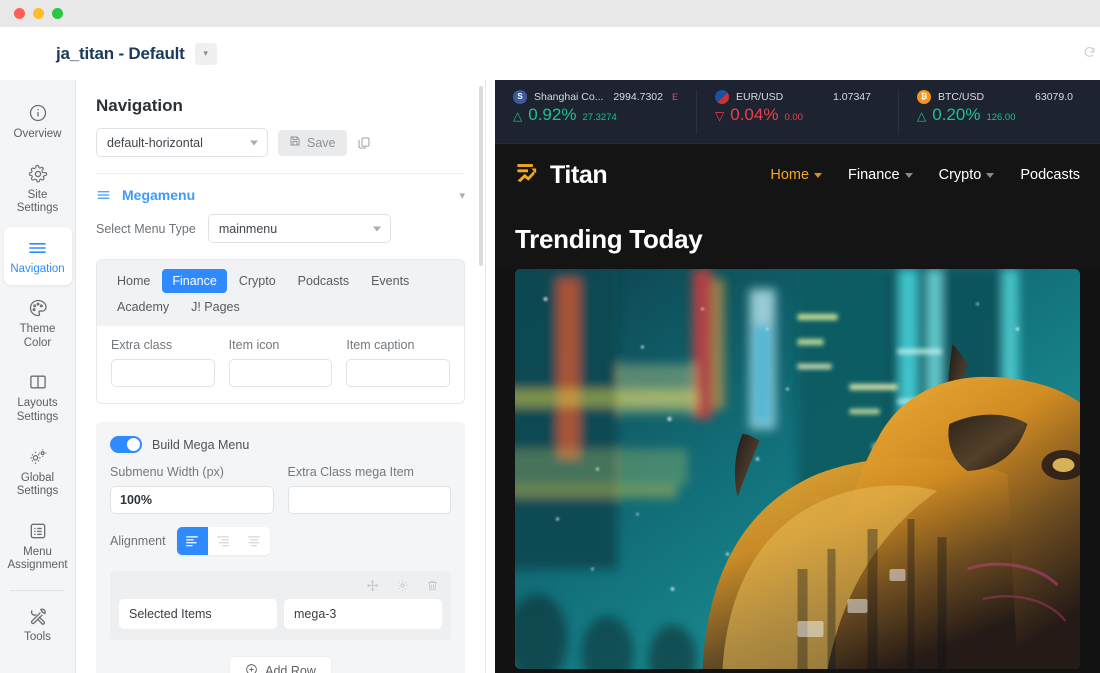 The height and width of the screenshot is (673, 1100). What do you see at coordinates (797, 237) in the screenshot?
I see `trending-section-header: Trending Today` at bounding box center [797, 237].